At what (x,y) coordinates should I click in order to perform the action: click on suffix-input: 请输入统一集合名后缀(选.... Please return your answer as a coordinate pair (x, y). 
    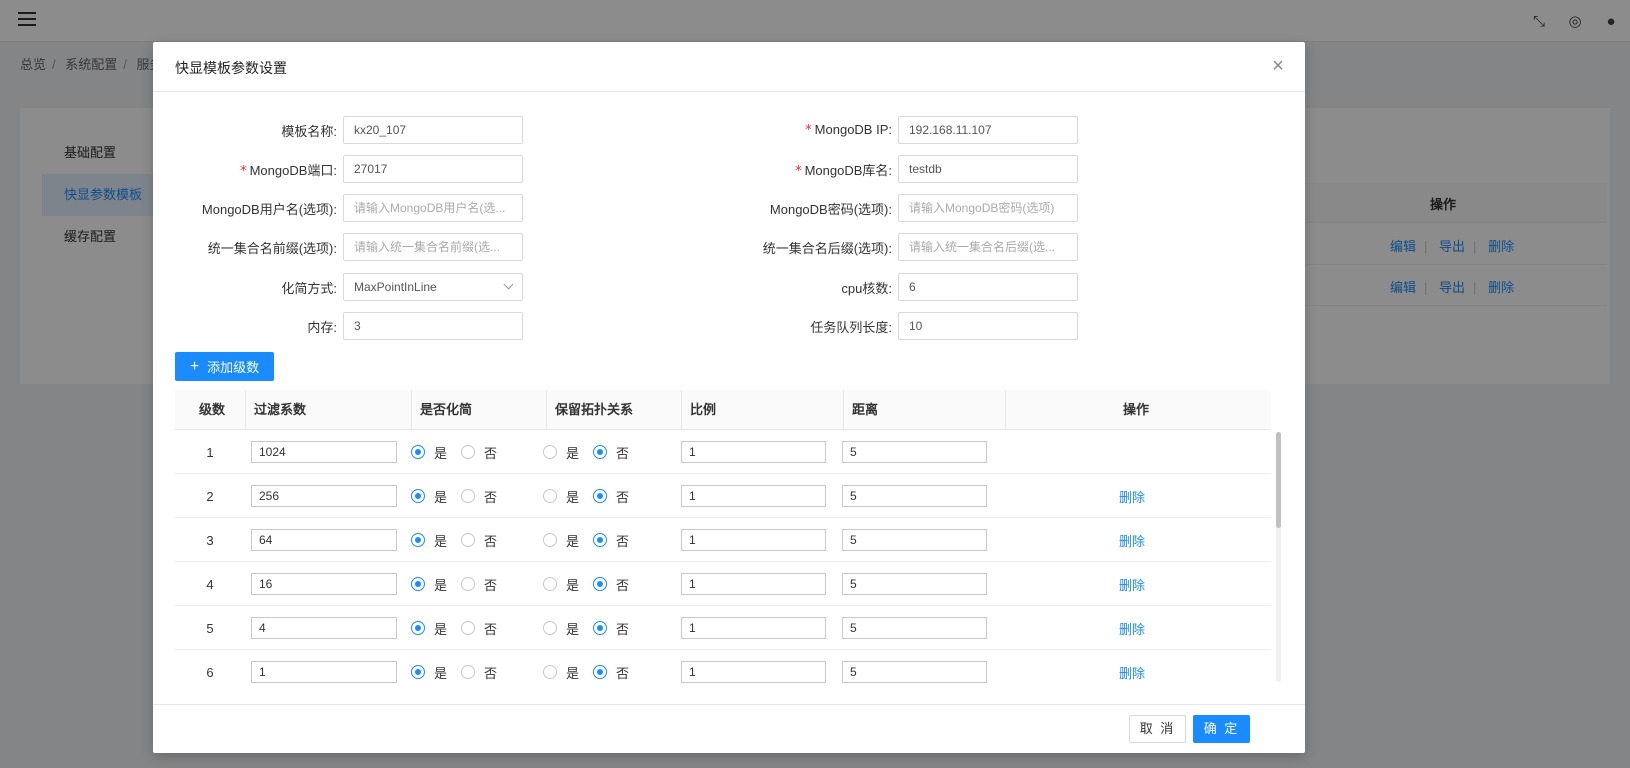
    Looking at the image, I should click on (988, 247).